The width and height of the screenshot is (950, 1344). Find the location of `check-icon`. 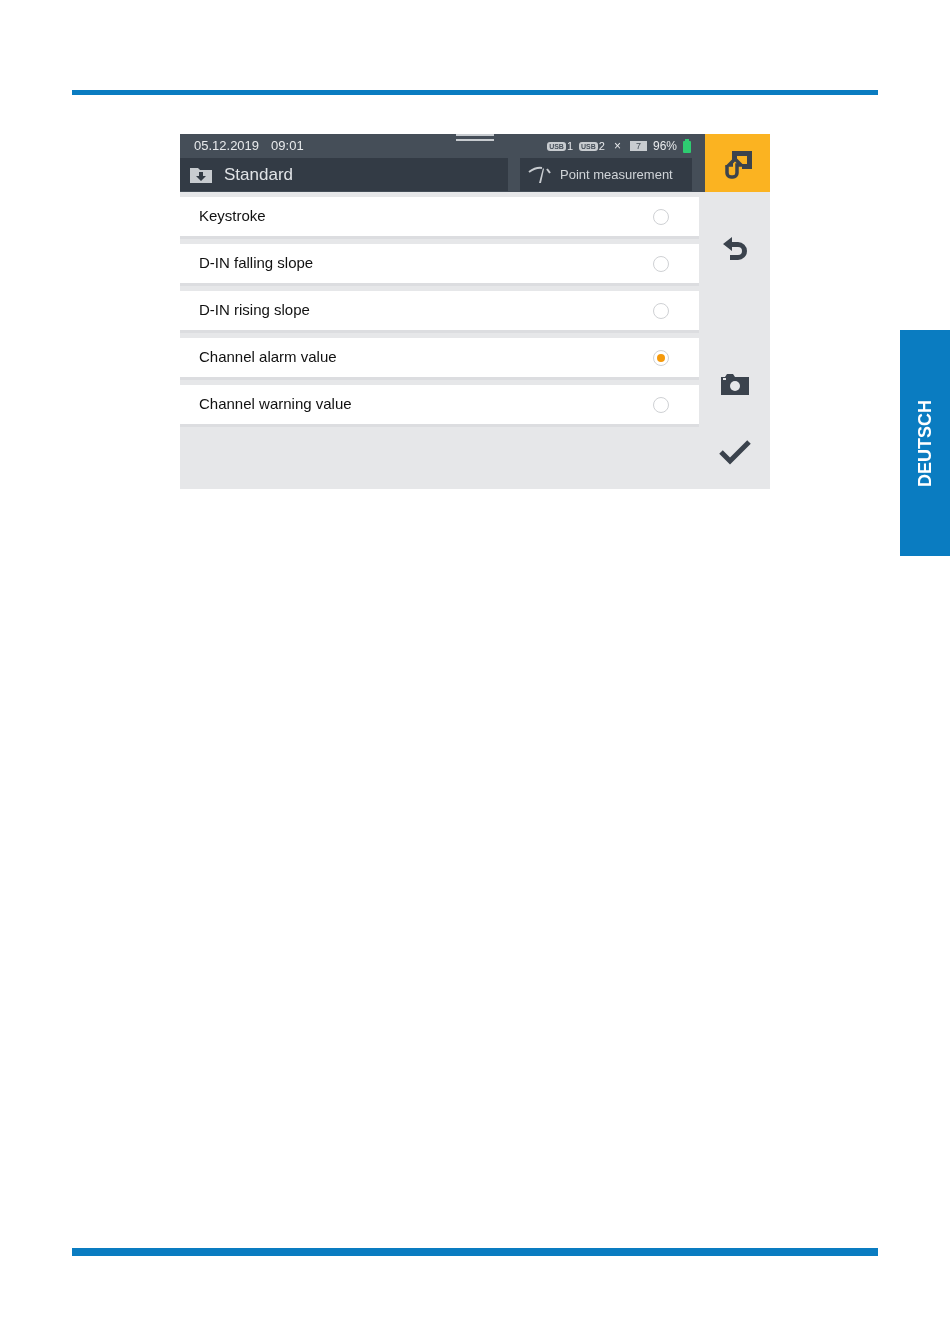

check-icon is located at coordinates (734, 452).